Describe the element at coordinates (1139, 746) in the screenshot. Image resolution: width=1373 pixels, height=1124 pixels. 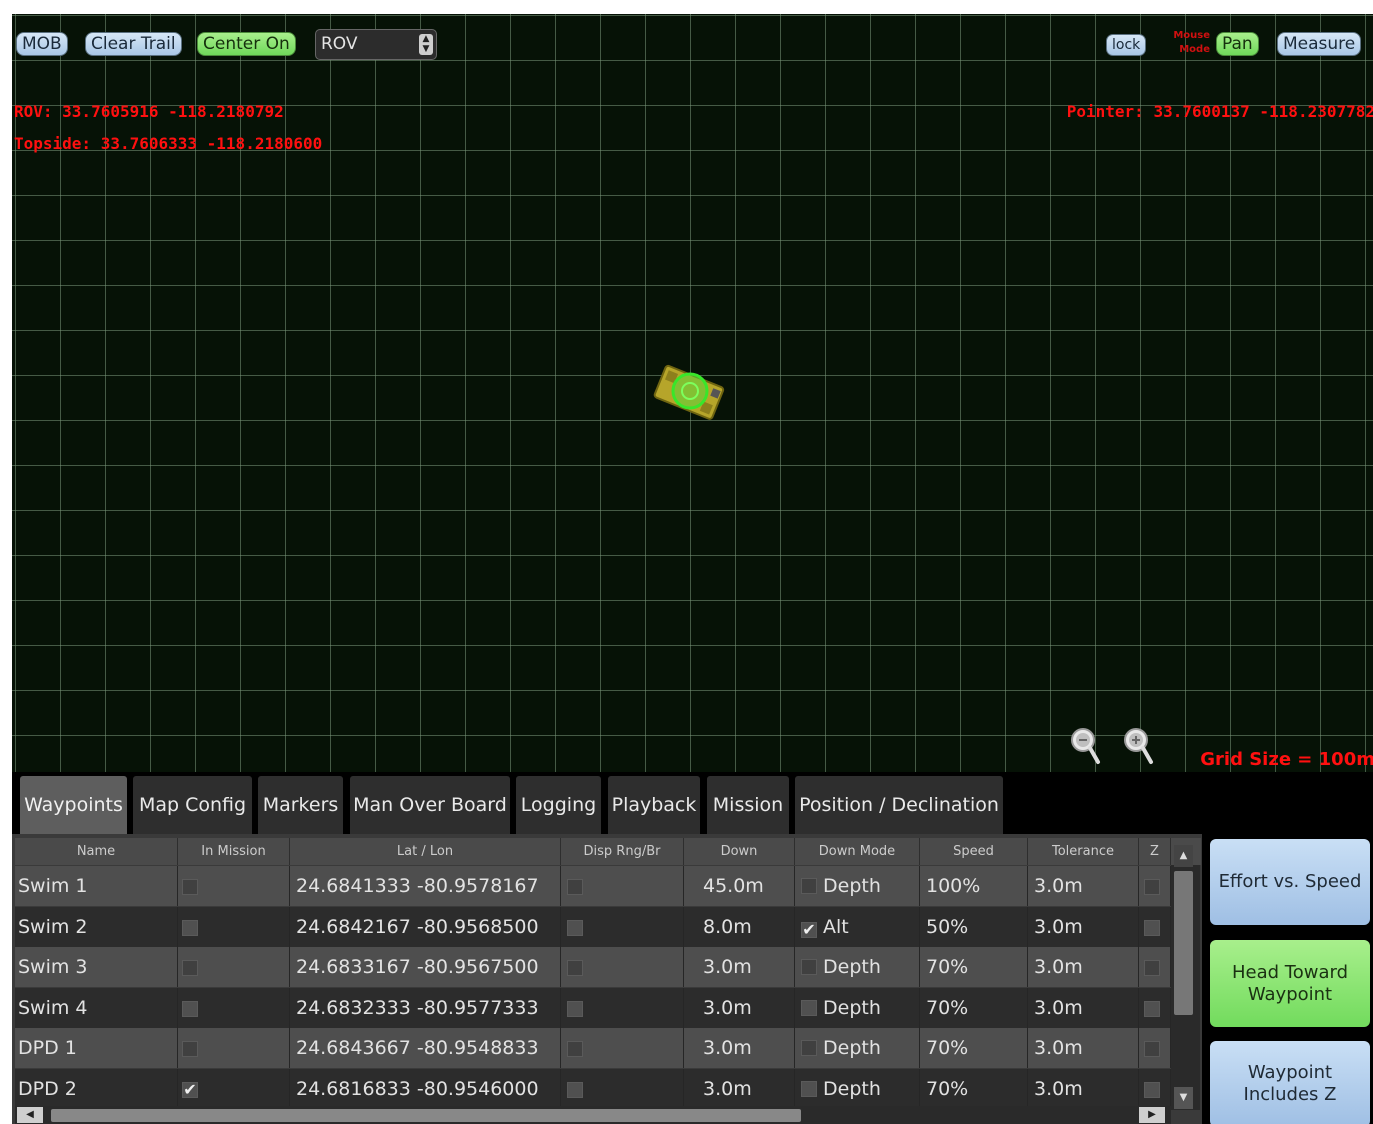
I see `zoom-in-icon` at that location.